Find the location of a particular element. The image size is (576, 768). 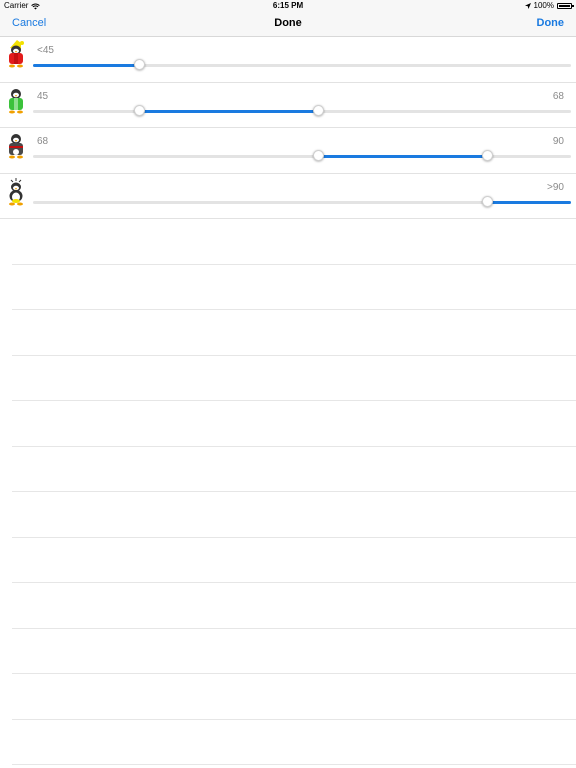

range-high-label: >90 is located at coordinates (555, 187).